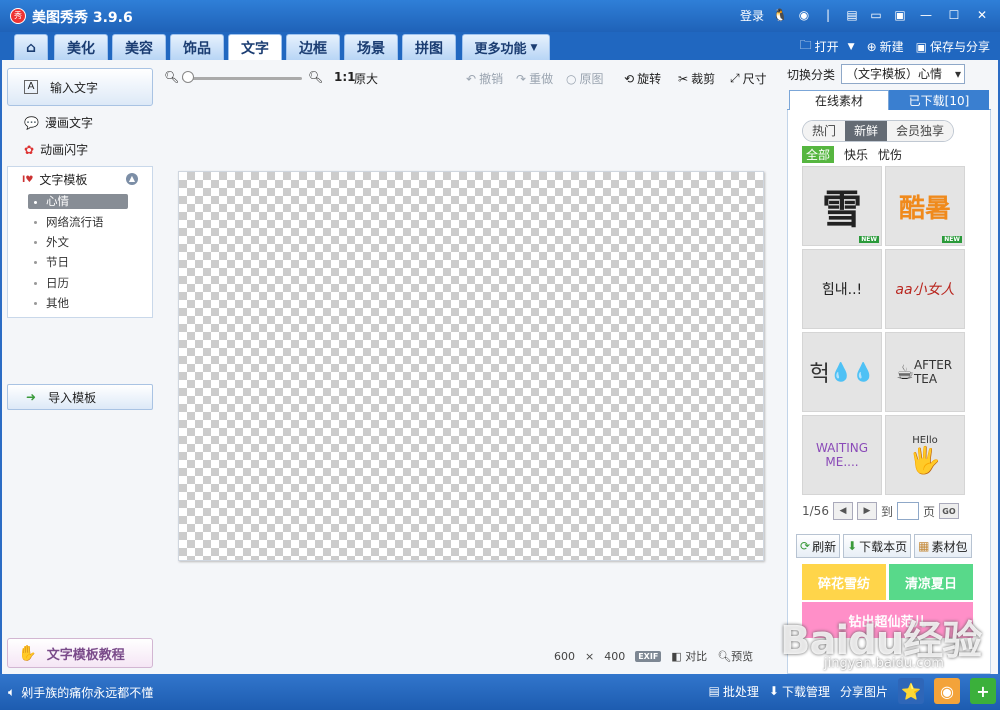  I want to click on feedback-icon: ▭, so click(876, 15).